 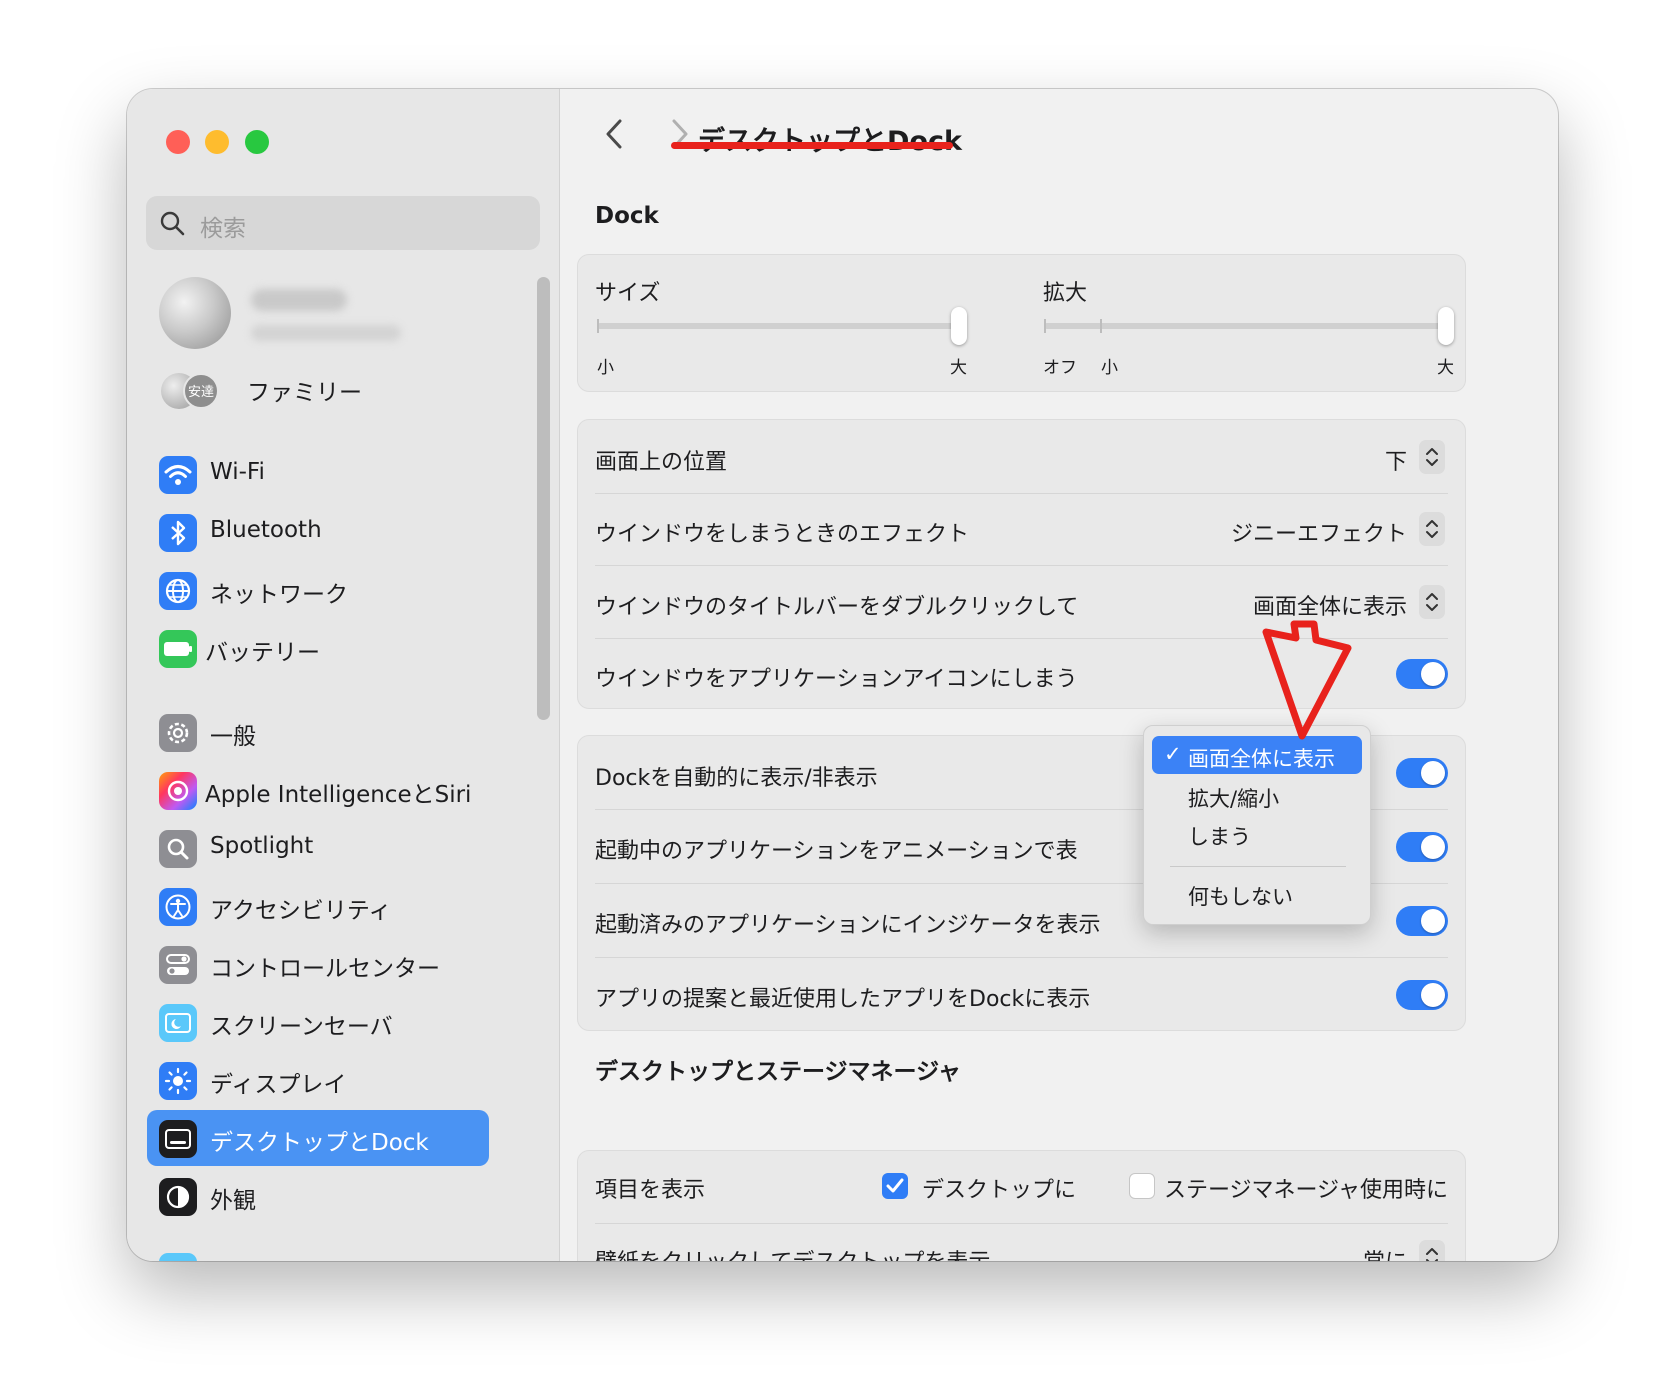 I want to click on battery-icon, so click(x=178, y=649).